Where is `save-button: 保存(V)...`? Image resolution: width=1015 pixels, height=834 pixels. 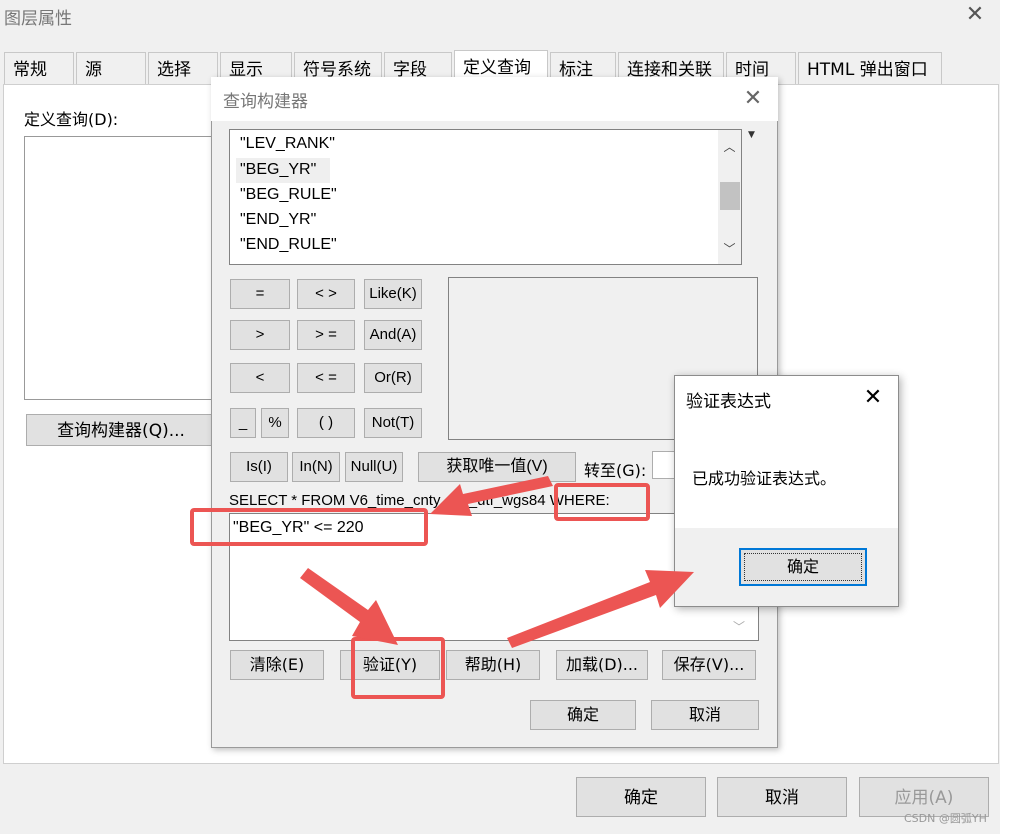
save-button: 保存(V)... is located at coordinates (709, 665).